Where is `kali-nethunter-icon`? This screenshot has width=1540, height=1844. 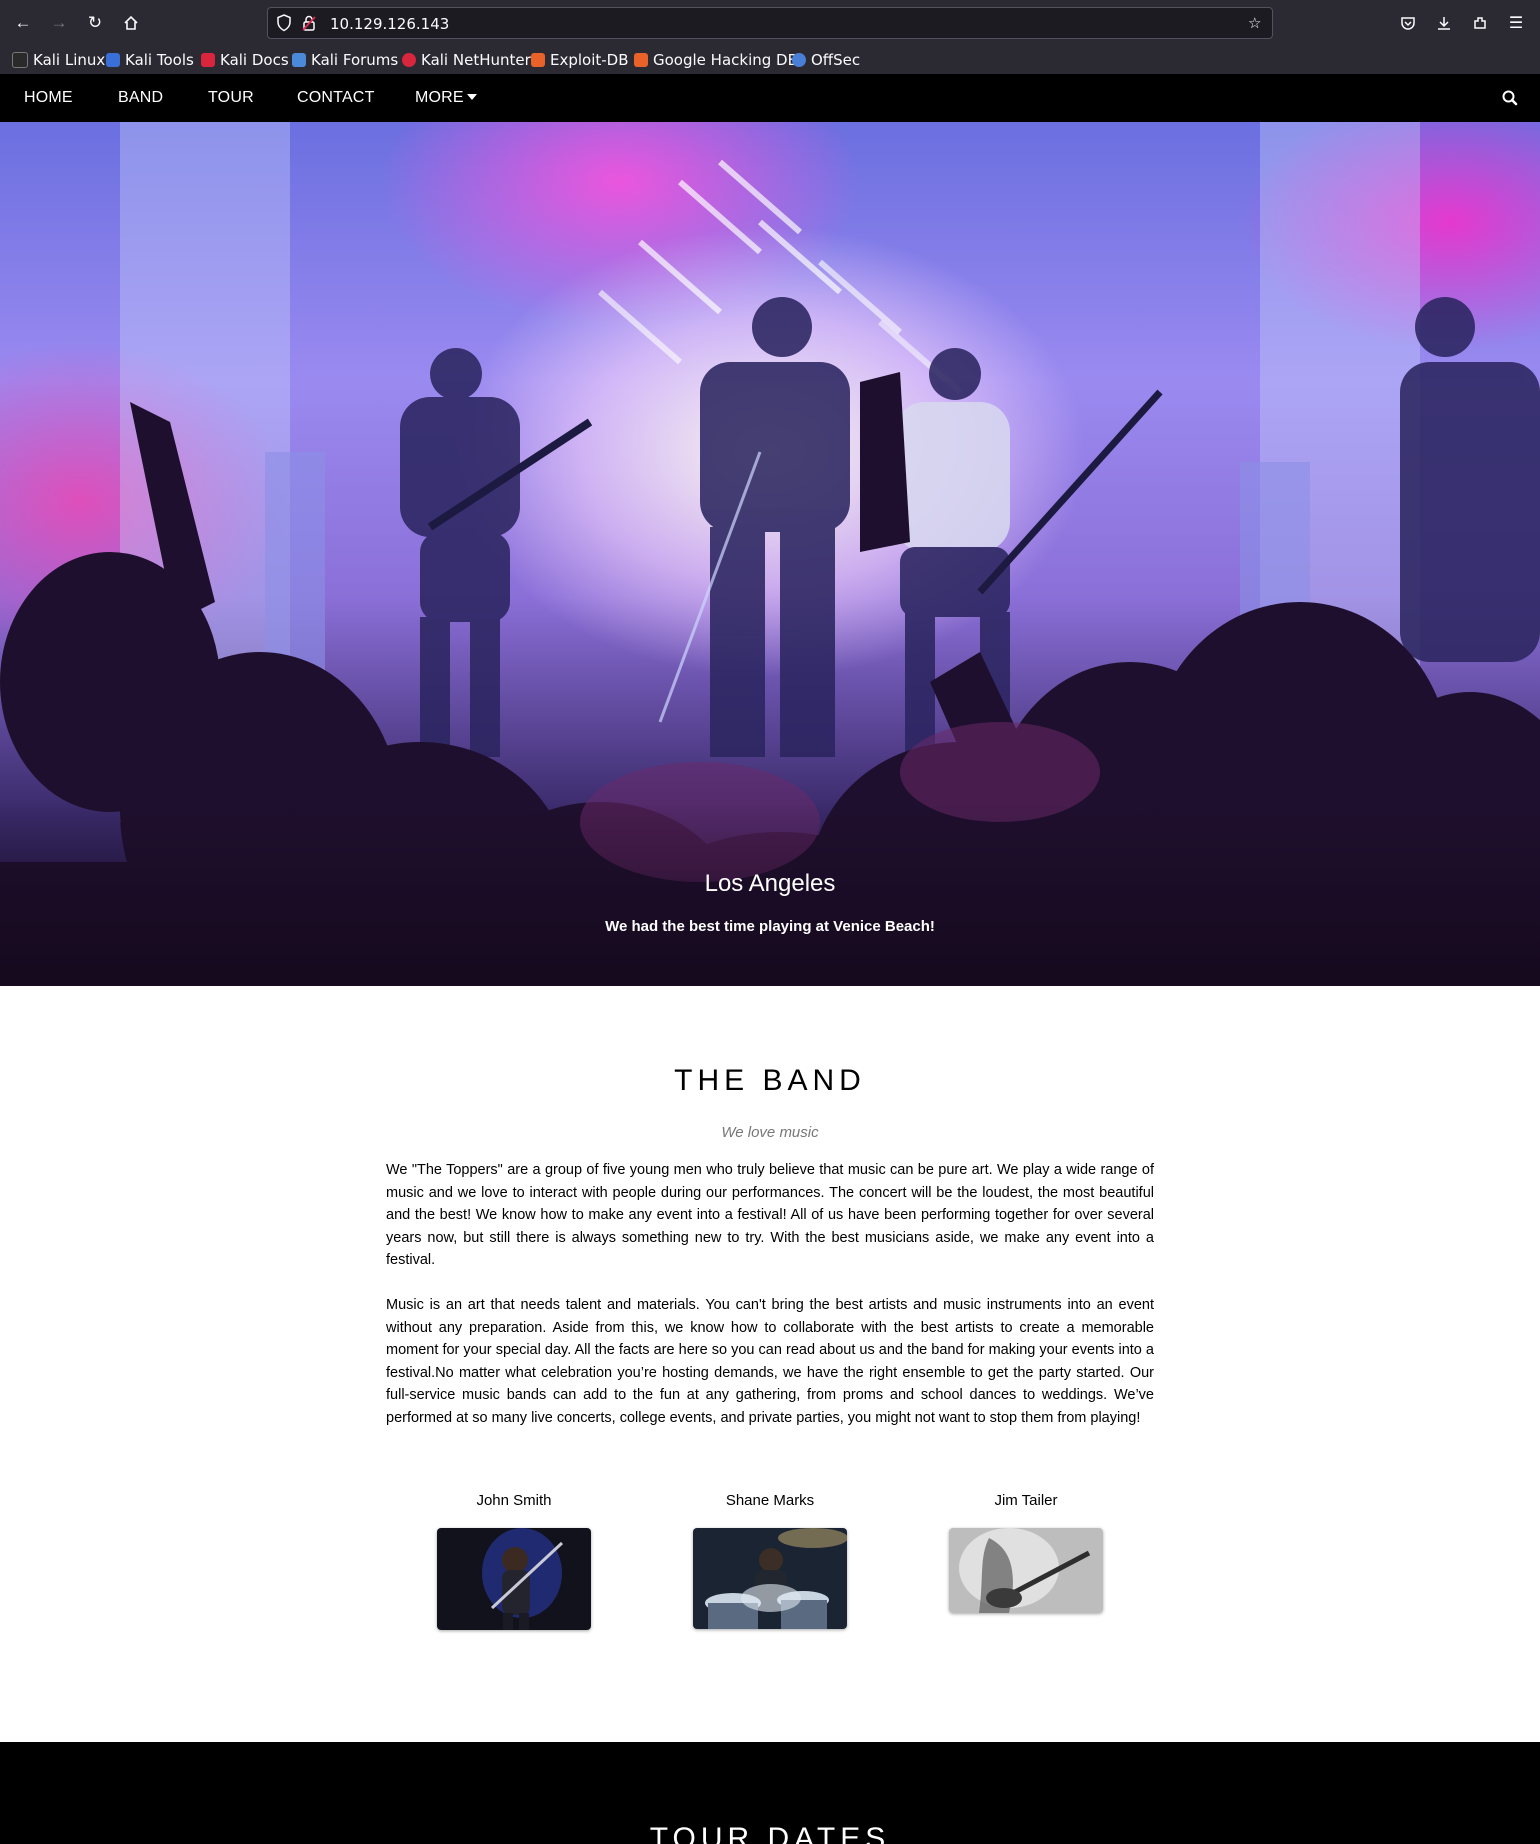
kali-nethunter-icon is located at coordinates (409, 60).